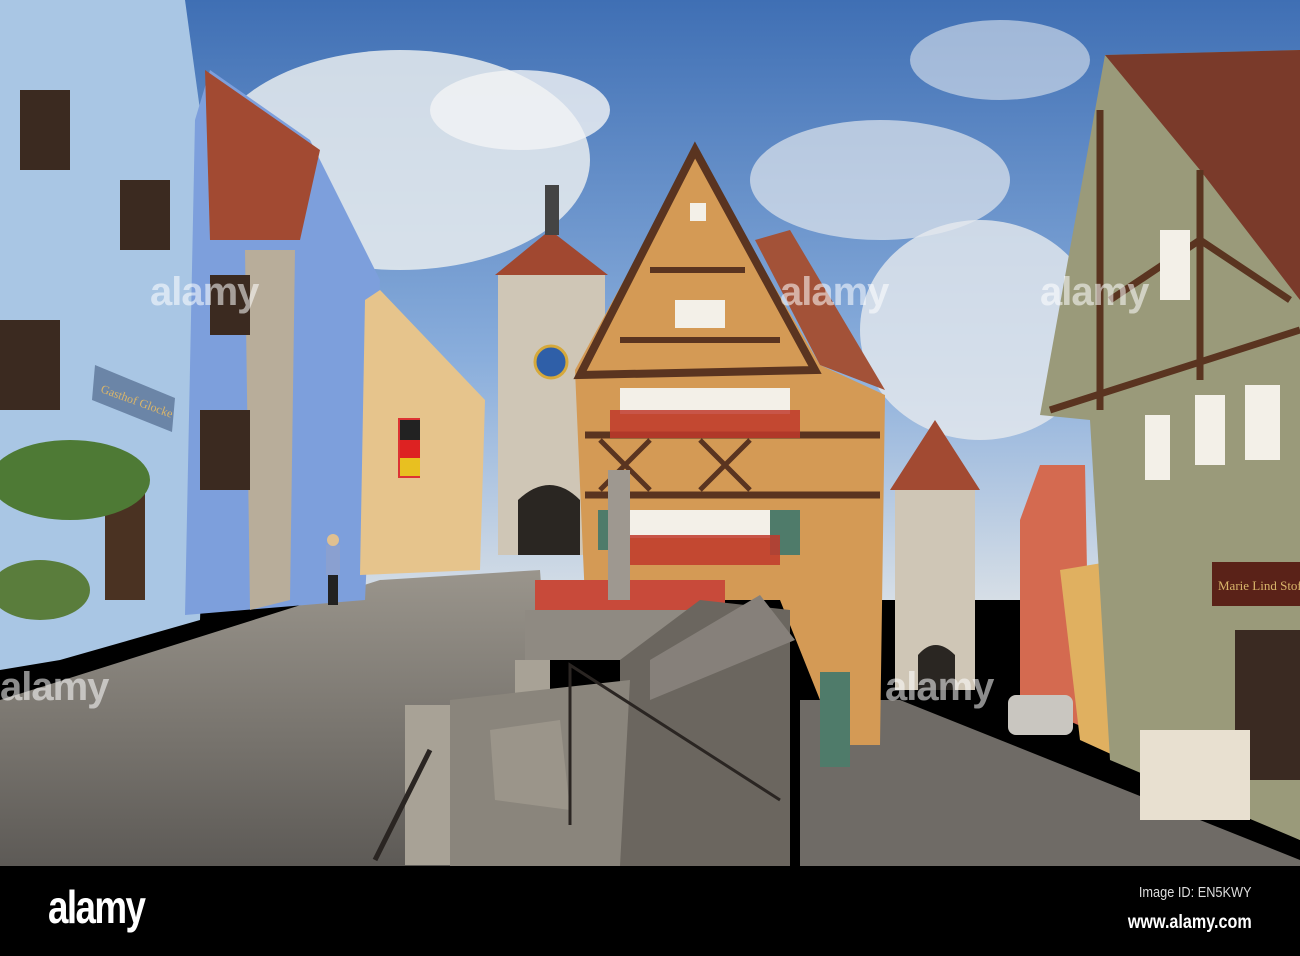 This screenshot has height=956, width=1300. I want to click on watermark-footer: alamy Image ID: EN5KWY www.alamy.com, so click(650, 911).